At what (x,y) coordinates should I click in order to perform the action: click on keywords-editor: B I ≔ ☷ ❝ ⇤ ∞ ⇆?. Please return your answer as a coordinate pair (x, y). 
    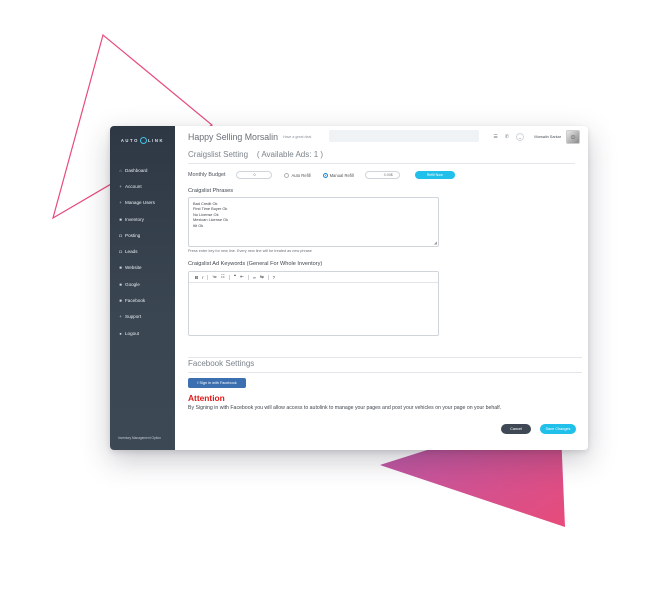
    Looking at the image, I should click on (313, 303).